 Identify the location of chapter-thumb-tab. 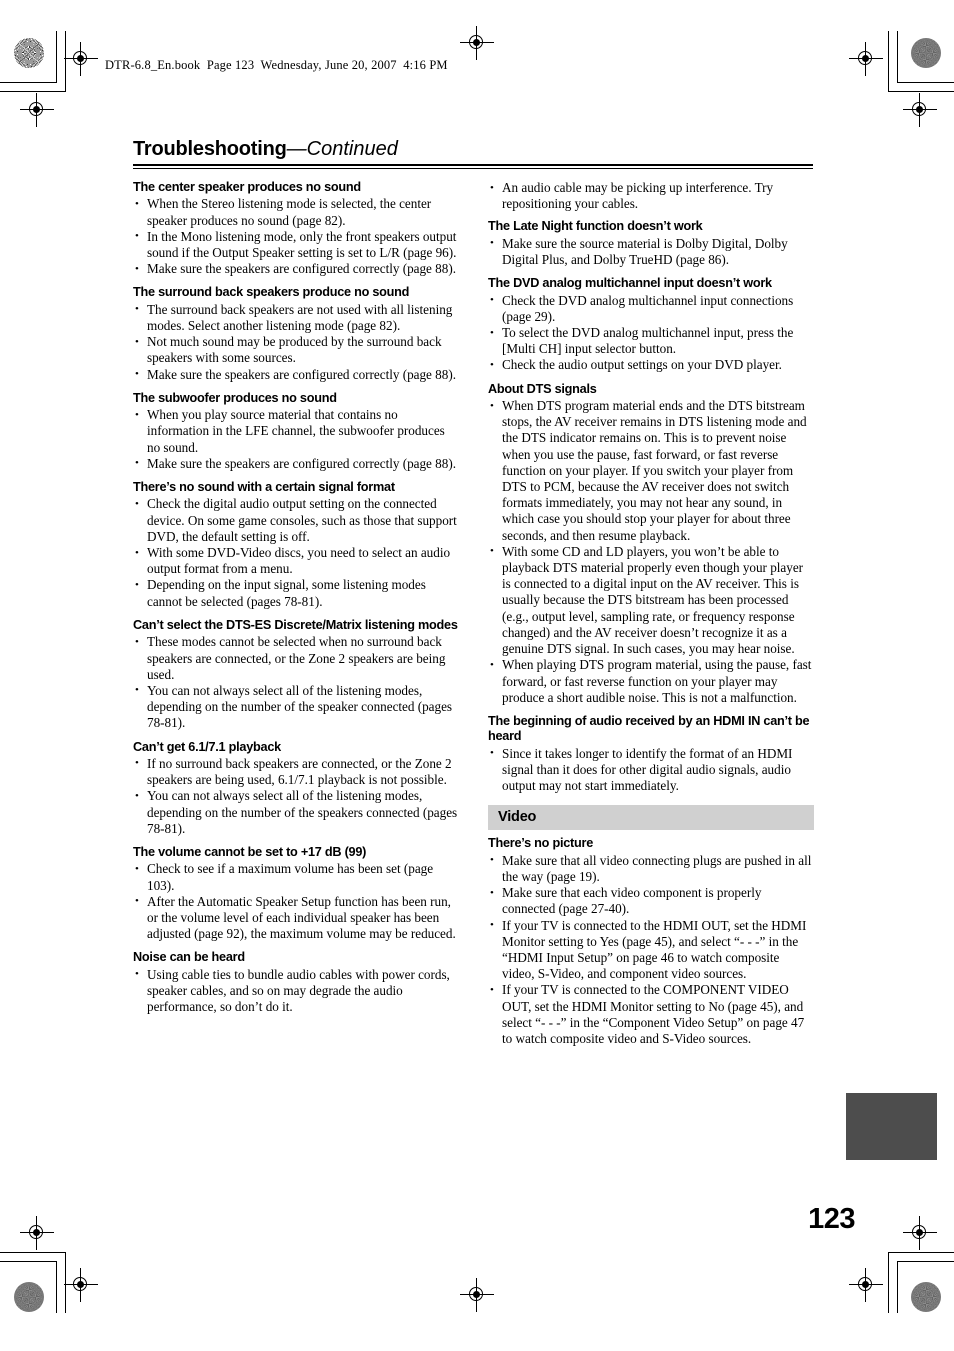
(891, 1126).